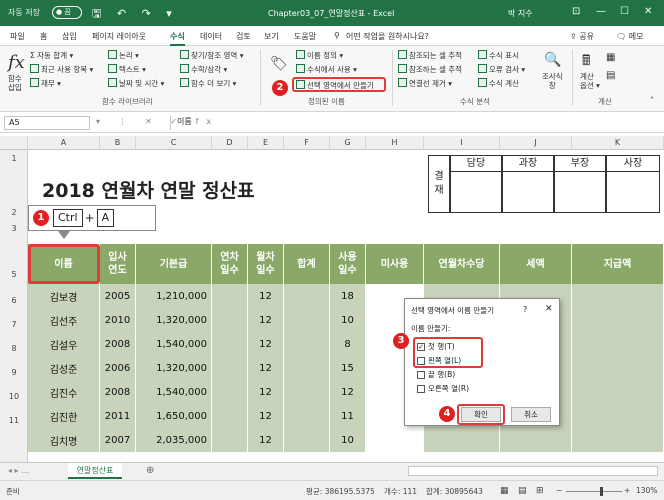 This screenshot has height=500, width=664. Describe the element at coordinates (590, 81) in the screenshot. I see `calc-options-label: 계산 옵션 ▾` at that location.